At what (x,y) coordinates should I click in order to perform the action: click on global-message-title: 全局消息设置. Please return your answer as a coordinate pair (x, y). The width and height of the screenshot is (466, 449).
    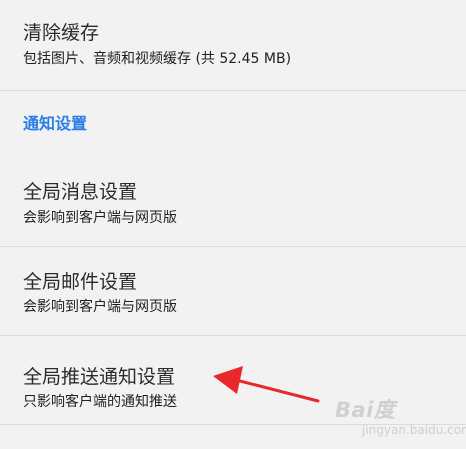
    Looking at the image, I should click on (80, 192).